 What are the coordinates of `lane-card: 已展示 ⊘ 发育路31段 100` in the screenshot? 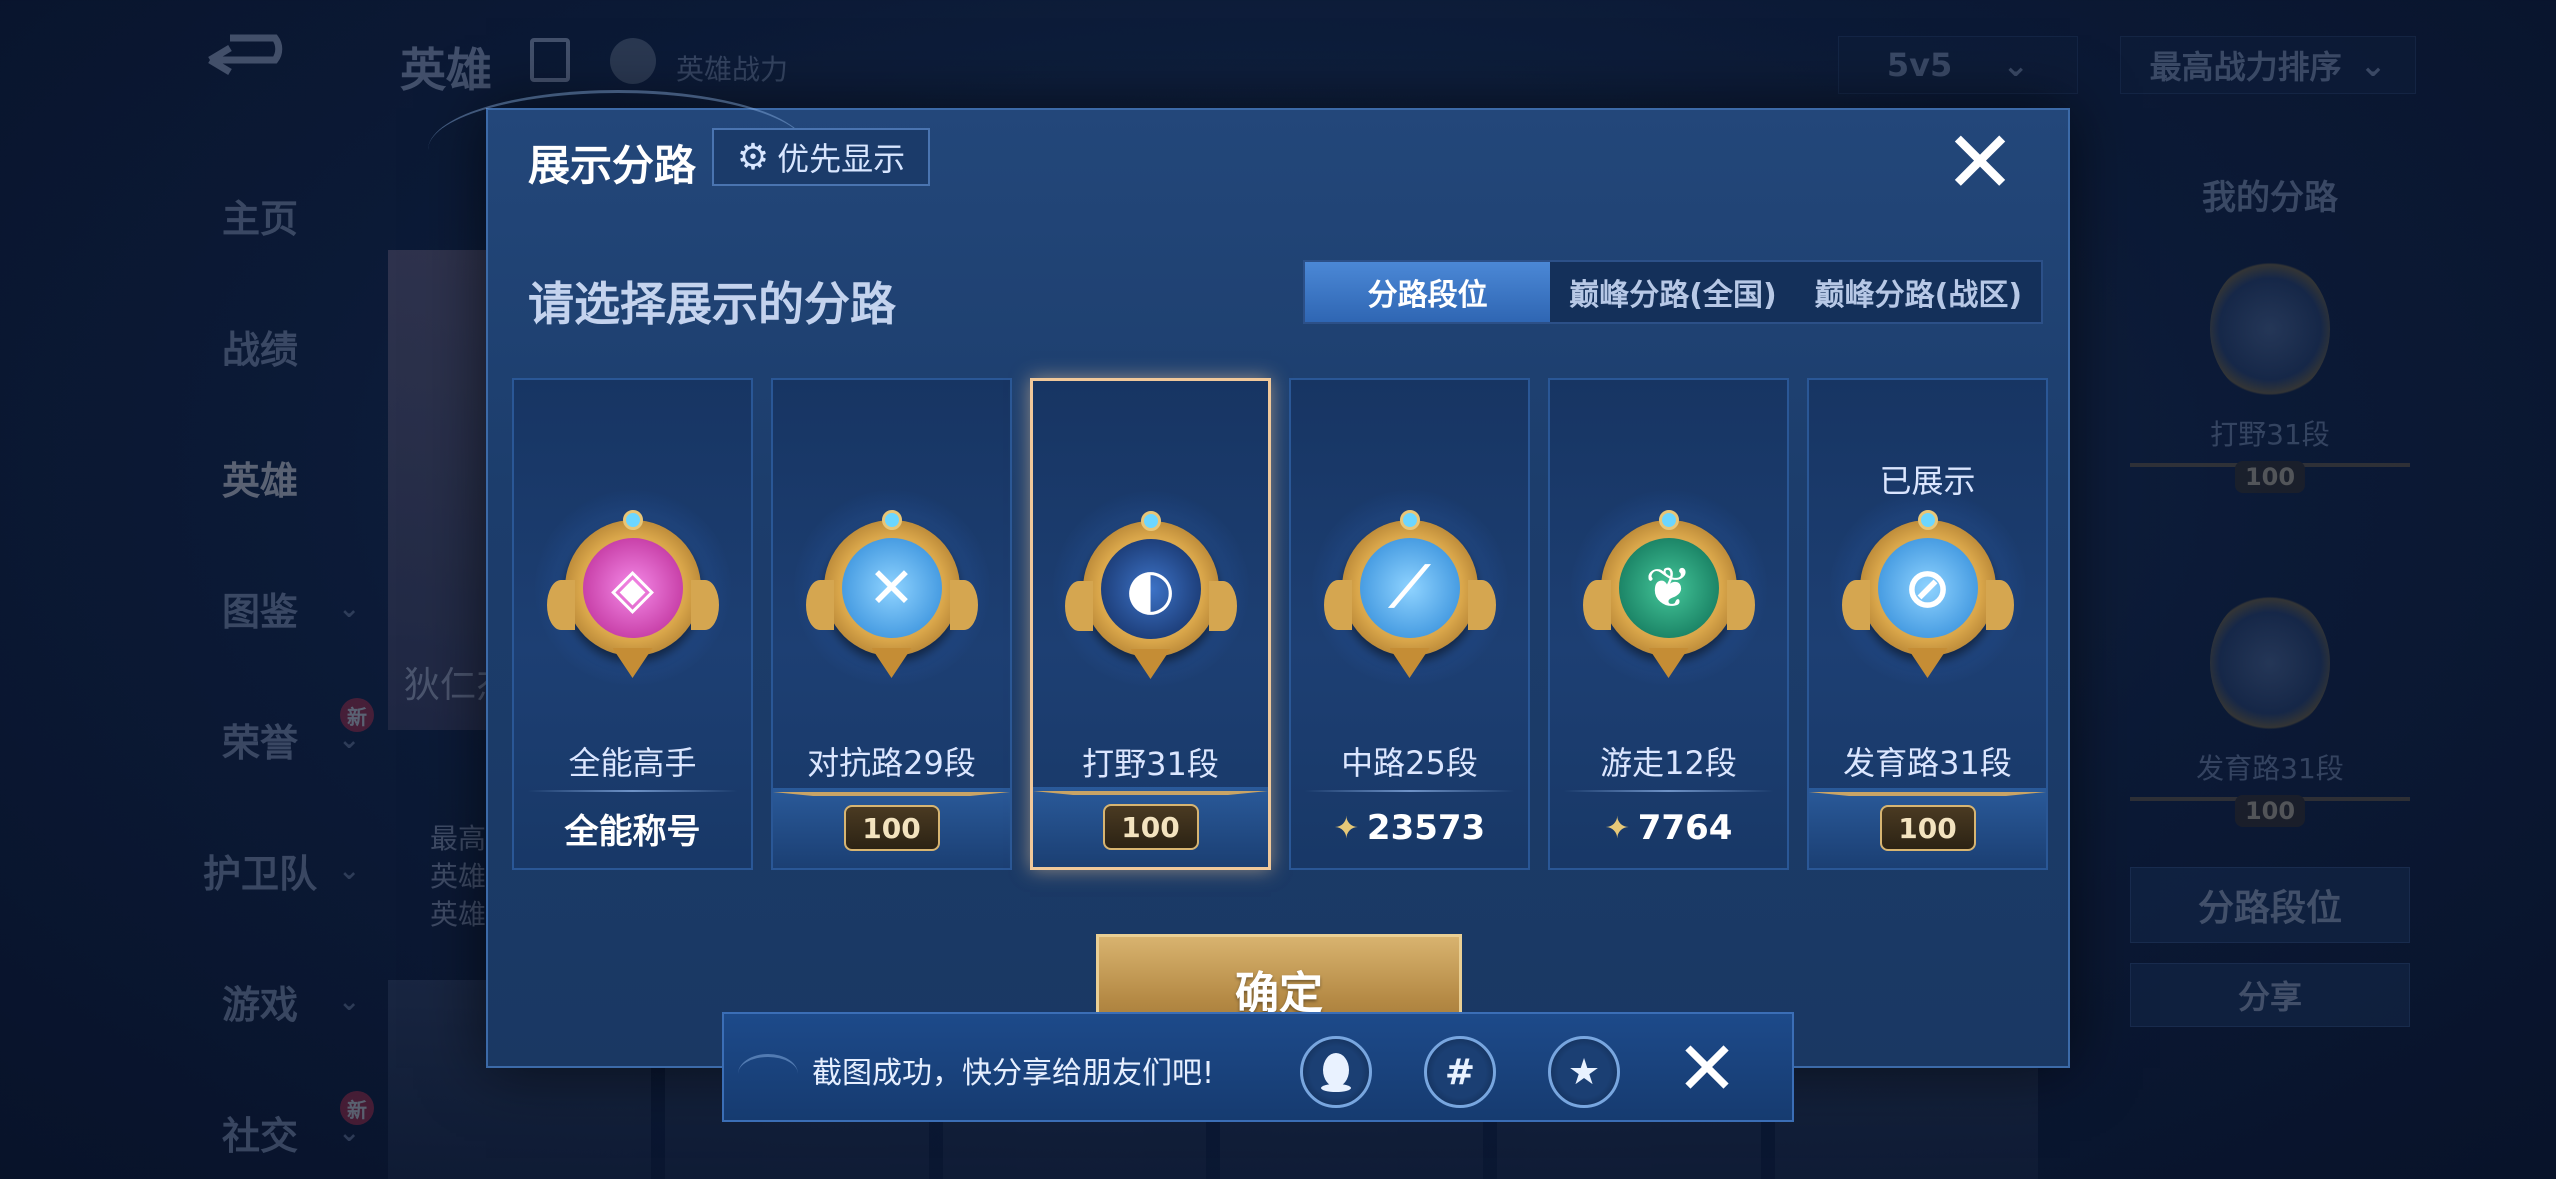 It's located at (1927, 624).